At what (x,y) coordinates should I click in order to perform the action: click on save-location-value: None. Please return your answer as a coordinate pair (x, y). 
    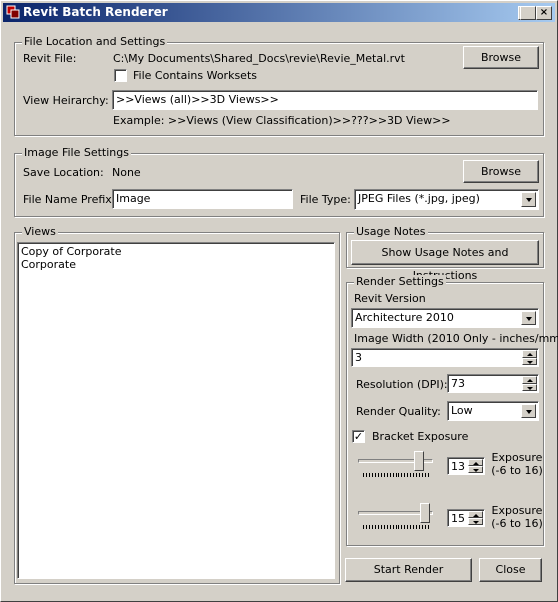
    Looking at the image, I should click on (126, 172).